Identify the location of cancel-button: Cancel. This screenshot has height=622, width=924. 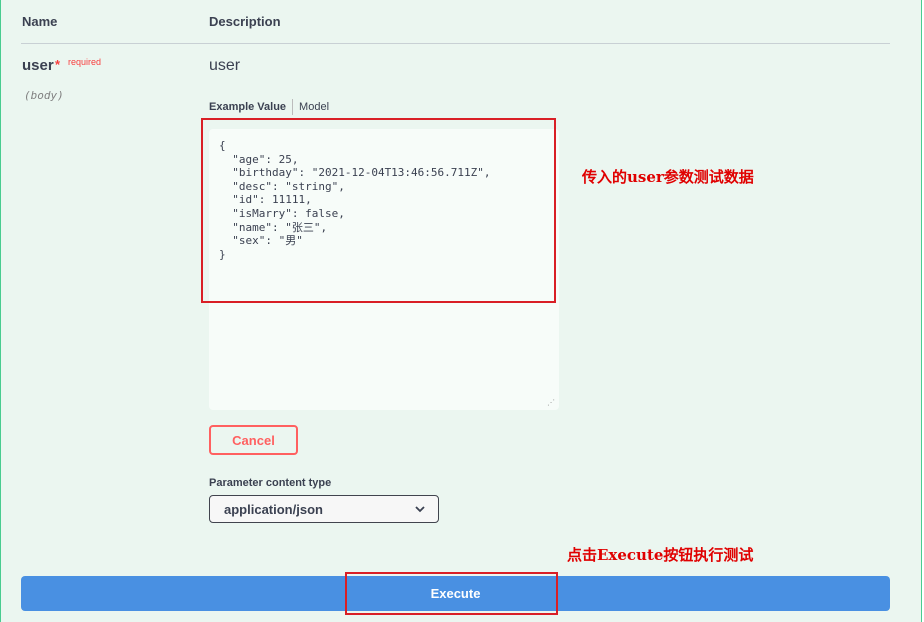
(253, 440).